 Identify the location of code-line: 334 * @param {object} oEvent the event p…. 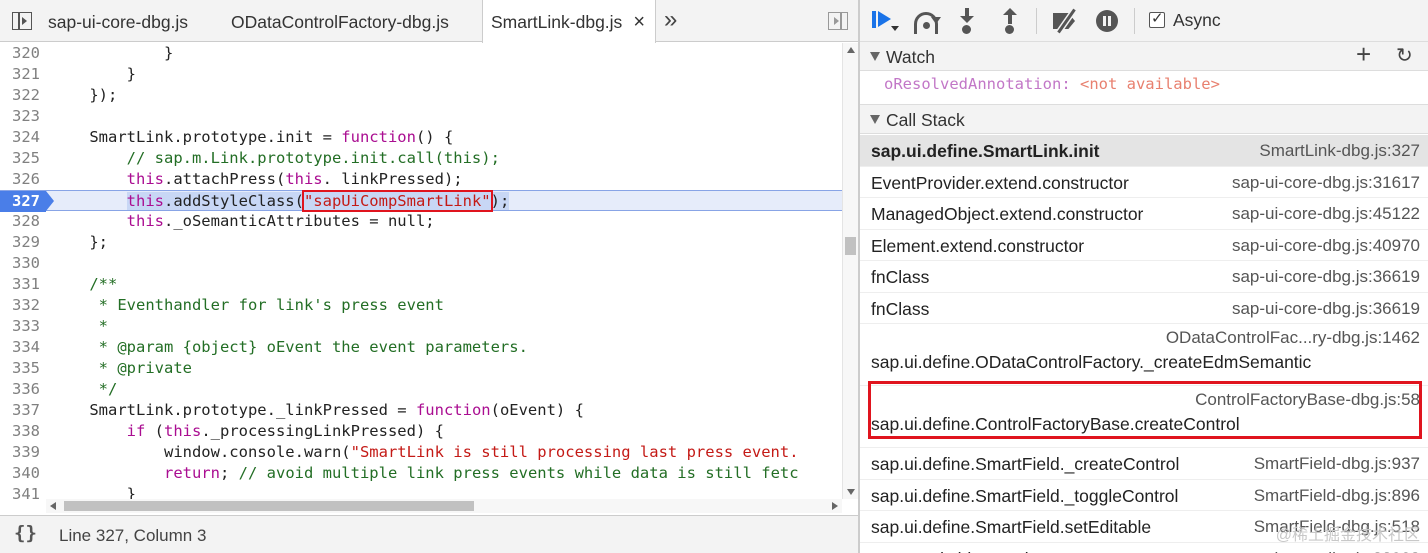
(421, 347).